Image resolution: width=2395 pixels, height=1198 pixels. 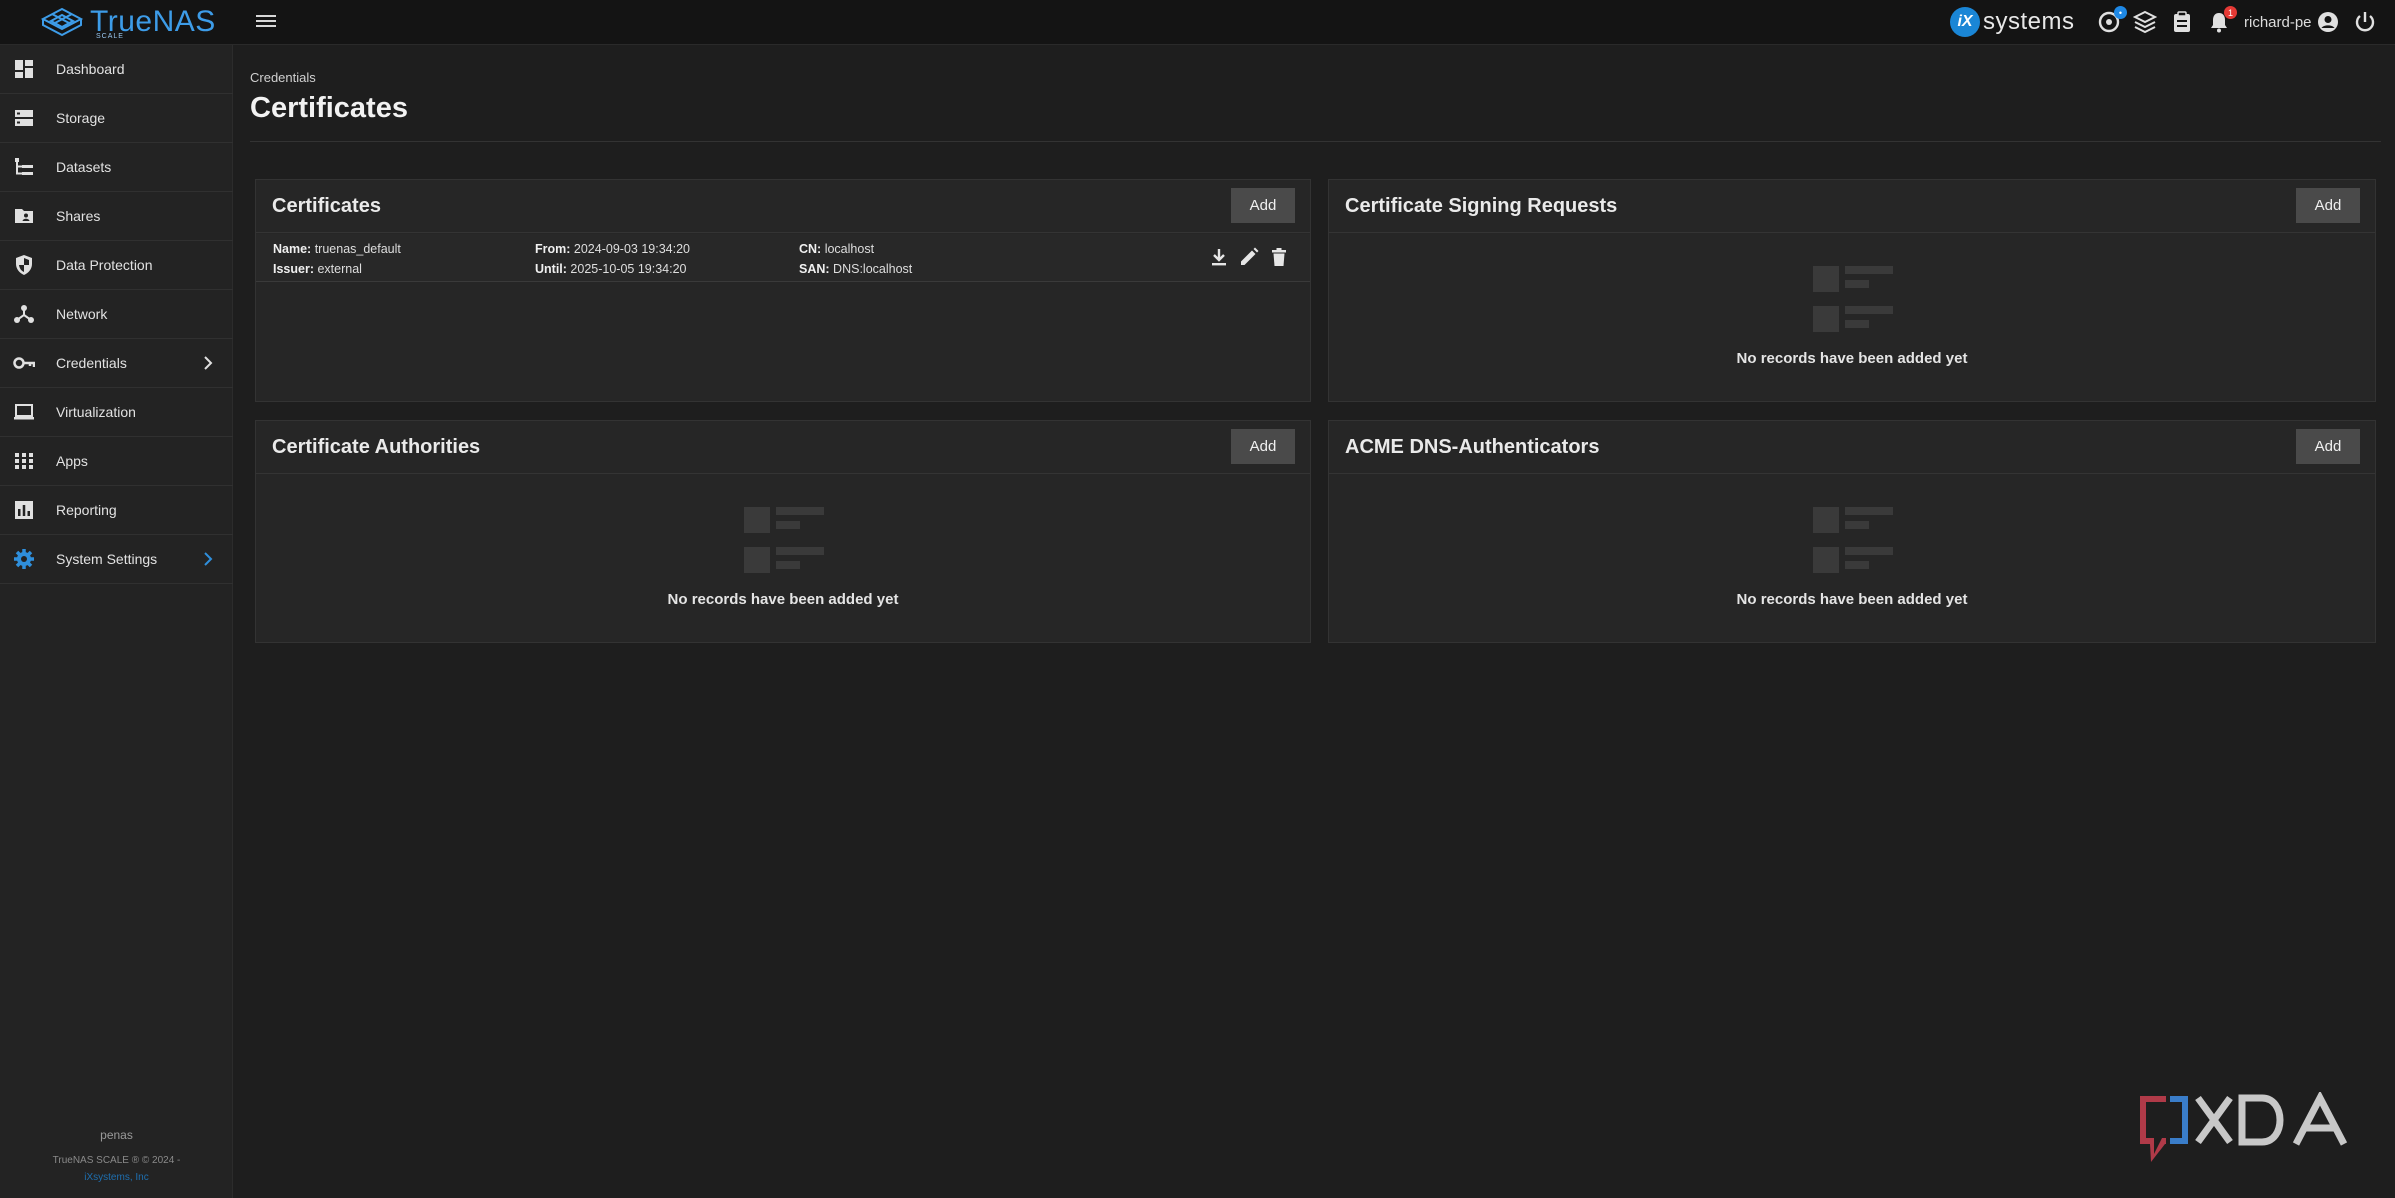 What do you see at coordinates (1852, 206) in the screenshot?
I see `card-header: Certificate Signing Requests Add` at bounding box center [1852, 206].